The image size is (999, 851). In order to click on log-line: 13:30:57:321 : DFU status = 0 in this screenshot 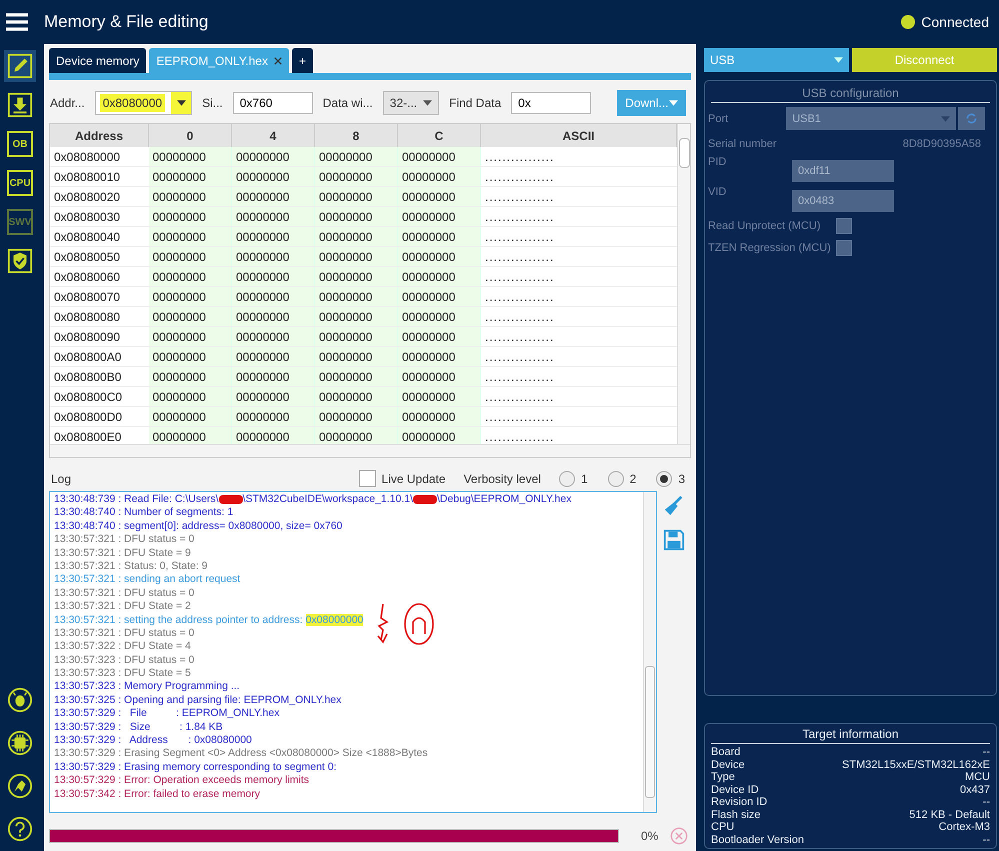, I will do `click(125, 540)`.